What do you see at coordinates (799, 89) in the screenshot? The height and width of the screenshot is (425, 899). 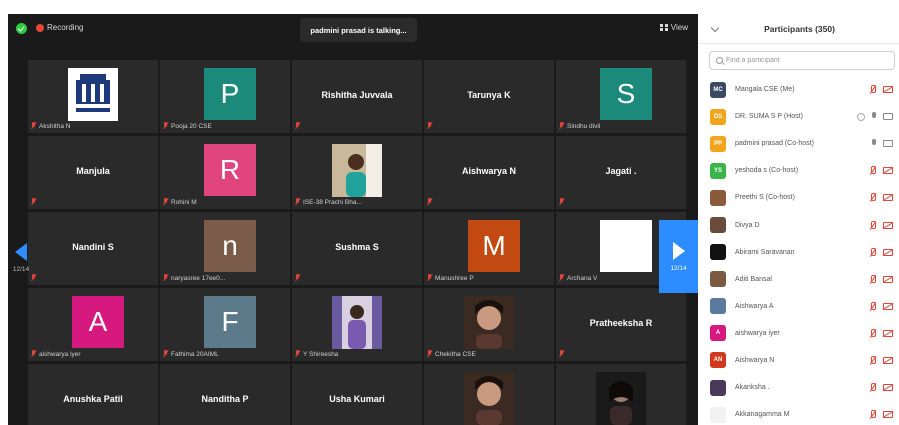 I see `participant-row: MC Mangala CSE (Me)` at bounding box center [799, 89].